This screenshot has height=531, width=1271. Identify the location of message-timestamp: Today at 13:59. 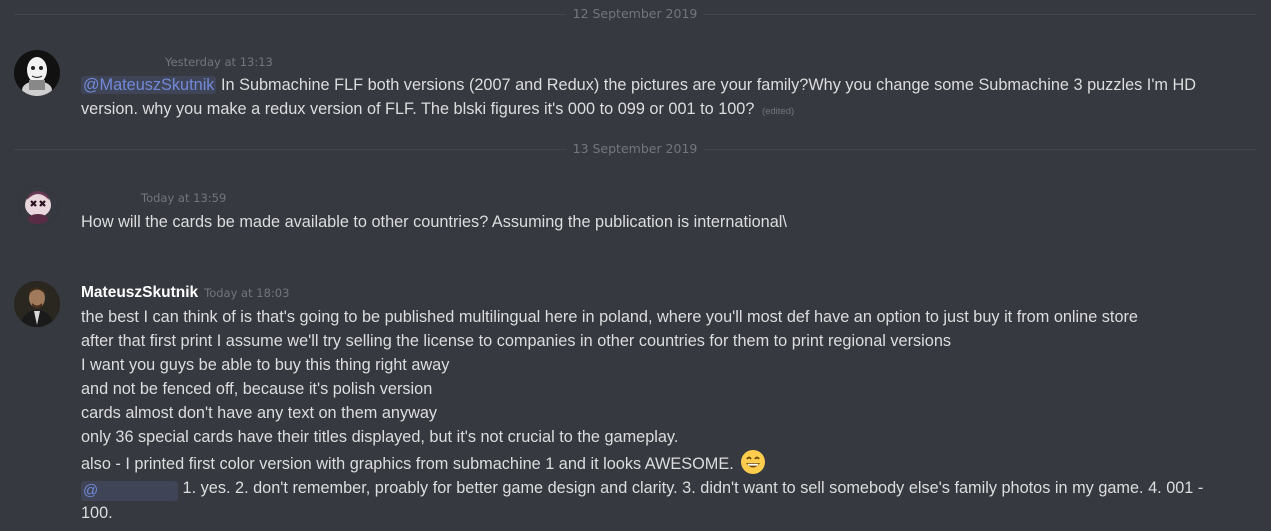
(183, 198).